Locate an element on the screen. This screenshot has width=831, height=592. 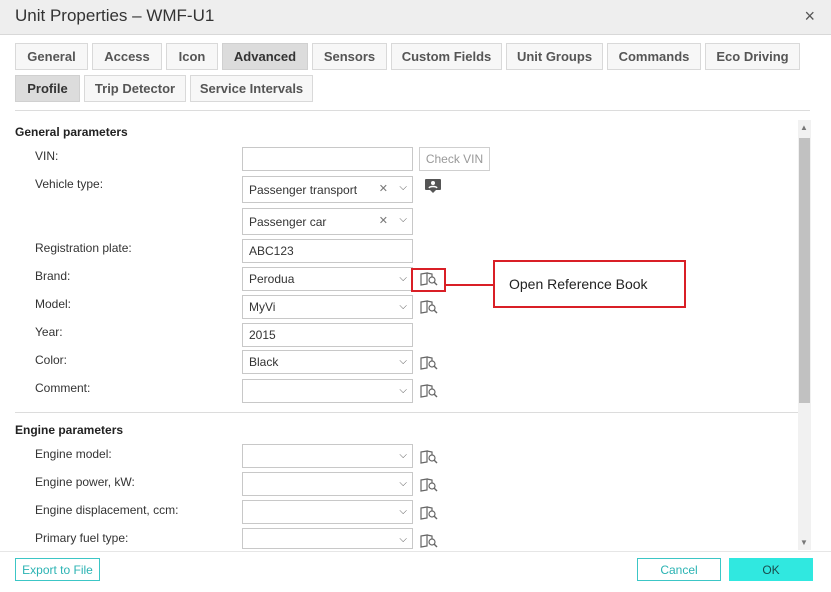
reference-book-highlight is located at coordinates (428, 280).